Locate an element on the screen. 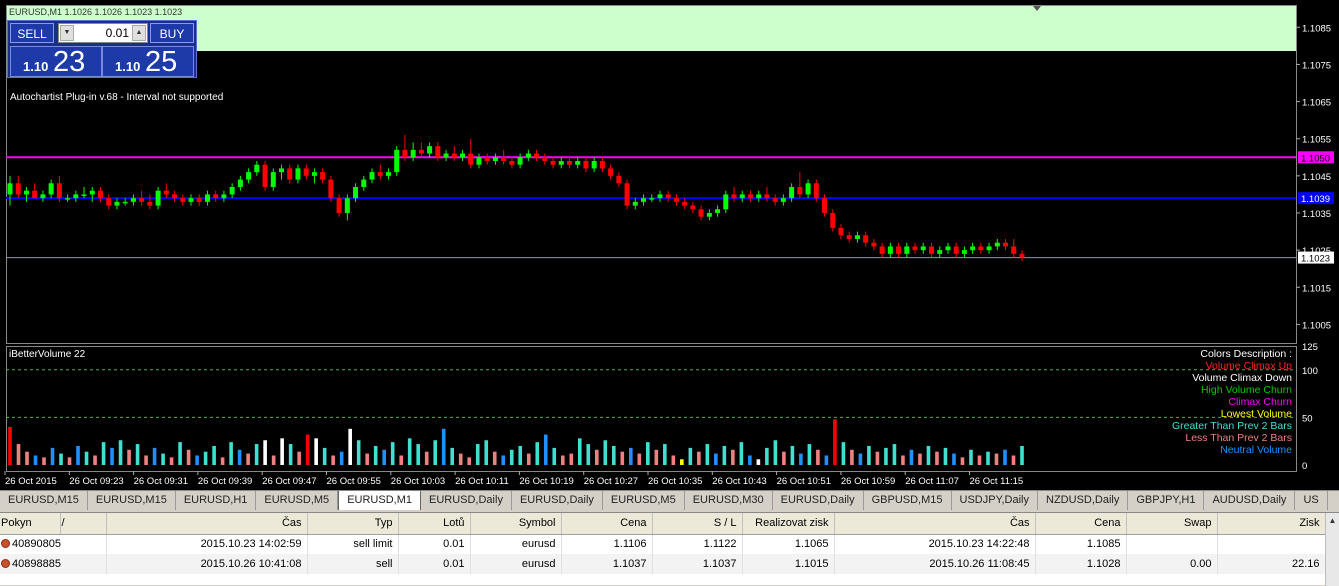 This screenshot has width=1339, height=586. table-cell: 22.16 is located at coordinates (1271, 564).